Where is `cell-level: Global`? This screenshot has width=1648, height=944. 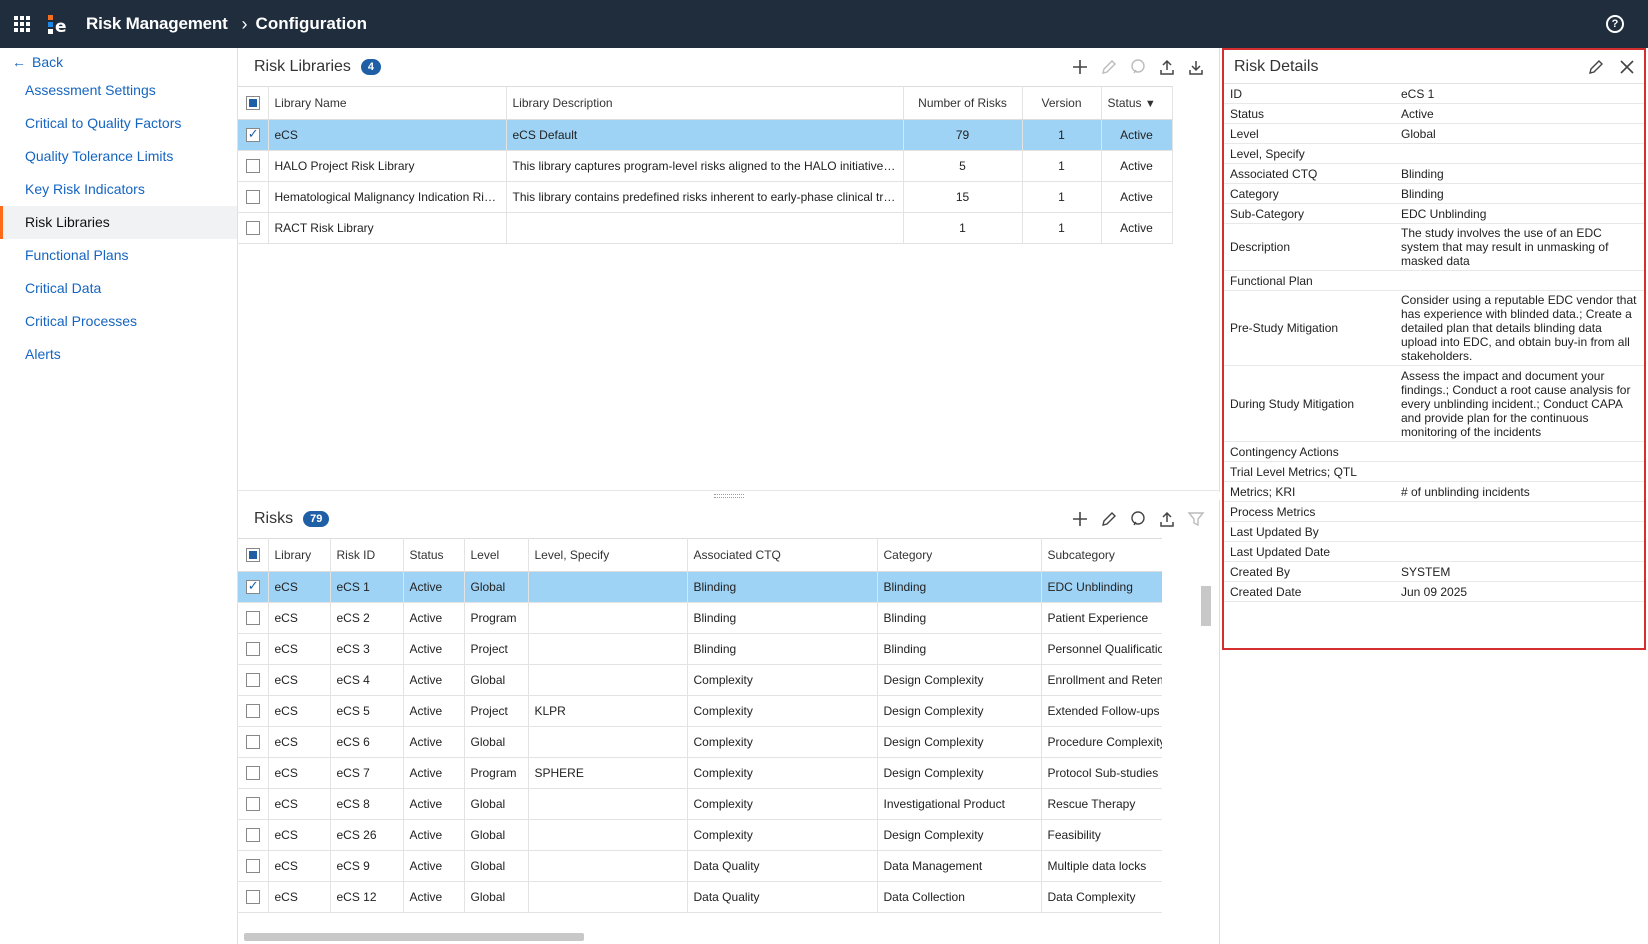 cell-level: Global is located at coordinates (496, 835).